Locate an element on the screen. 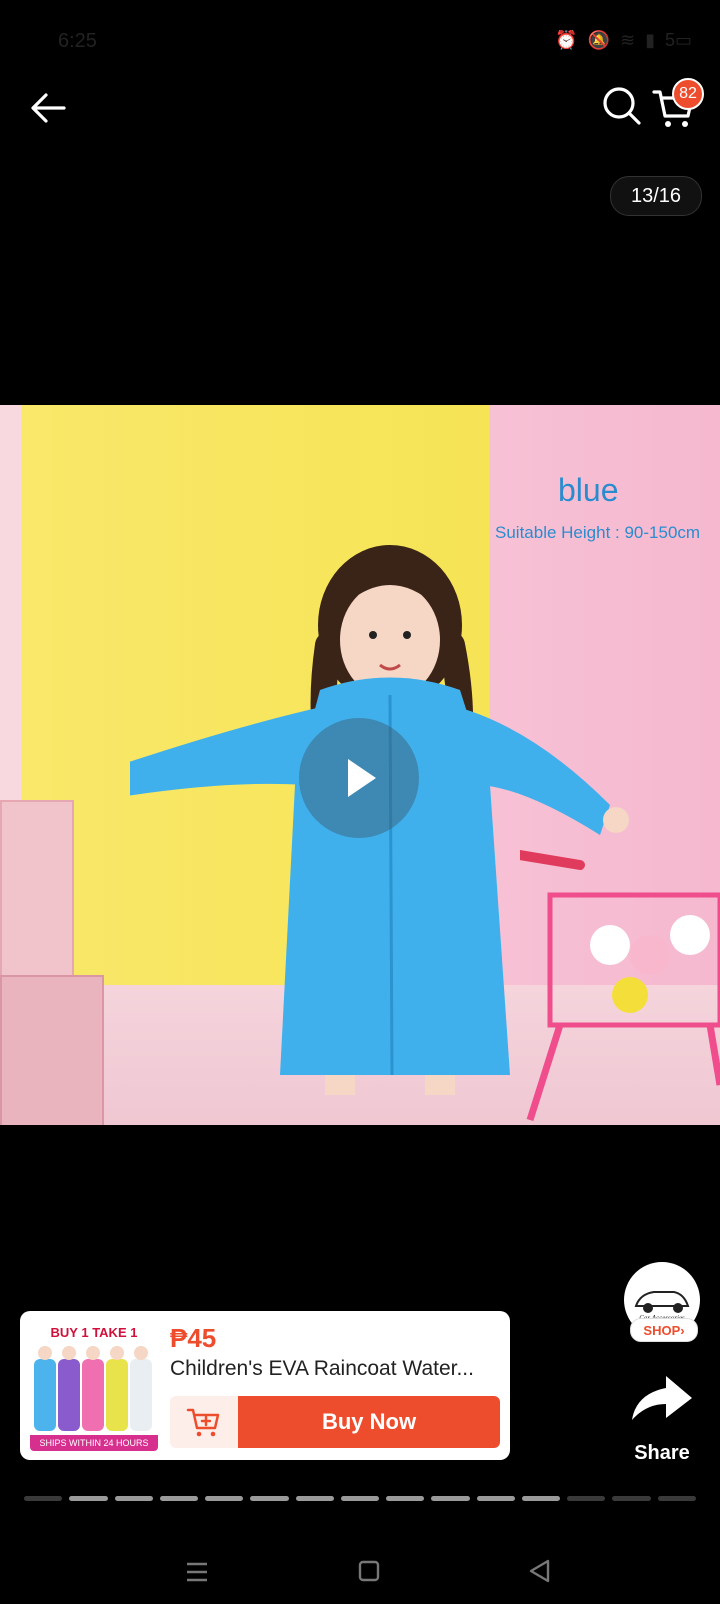 The width and height of the screenshot is (720, 1604). search-icon is located at coordinates (622, 106).